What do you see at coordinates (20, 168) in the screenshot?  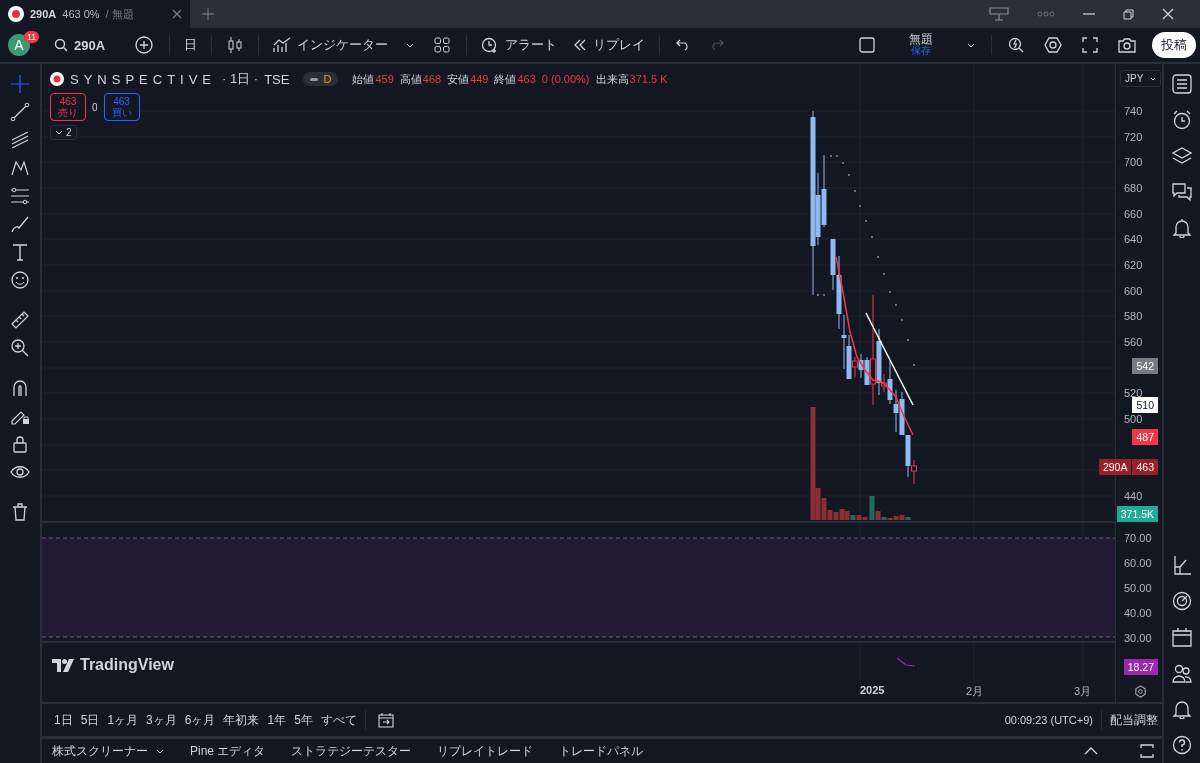 I see `pattern-icon` at bounding box center [20, 168].